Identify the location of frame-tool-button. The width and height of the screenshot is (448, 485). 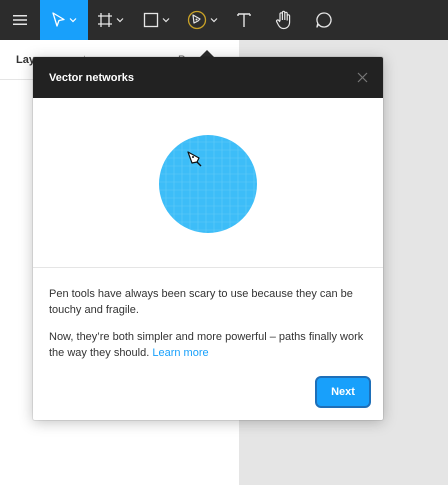
(110, 20).